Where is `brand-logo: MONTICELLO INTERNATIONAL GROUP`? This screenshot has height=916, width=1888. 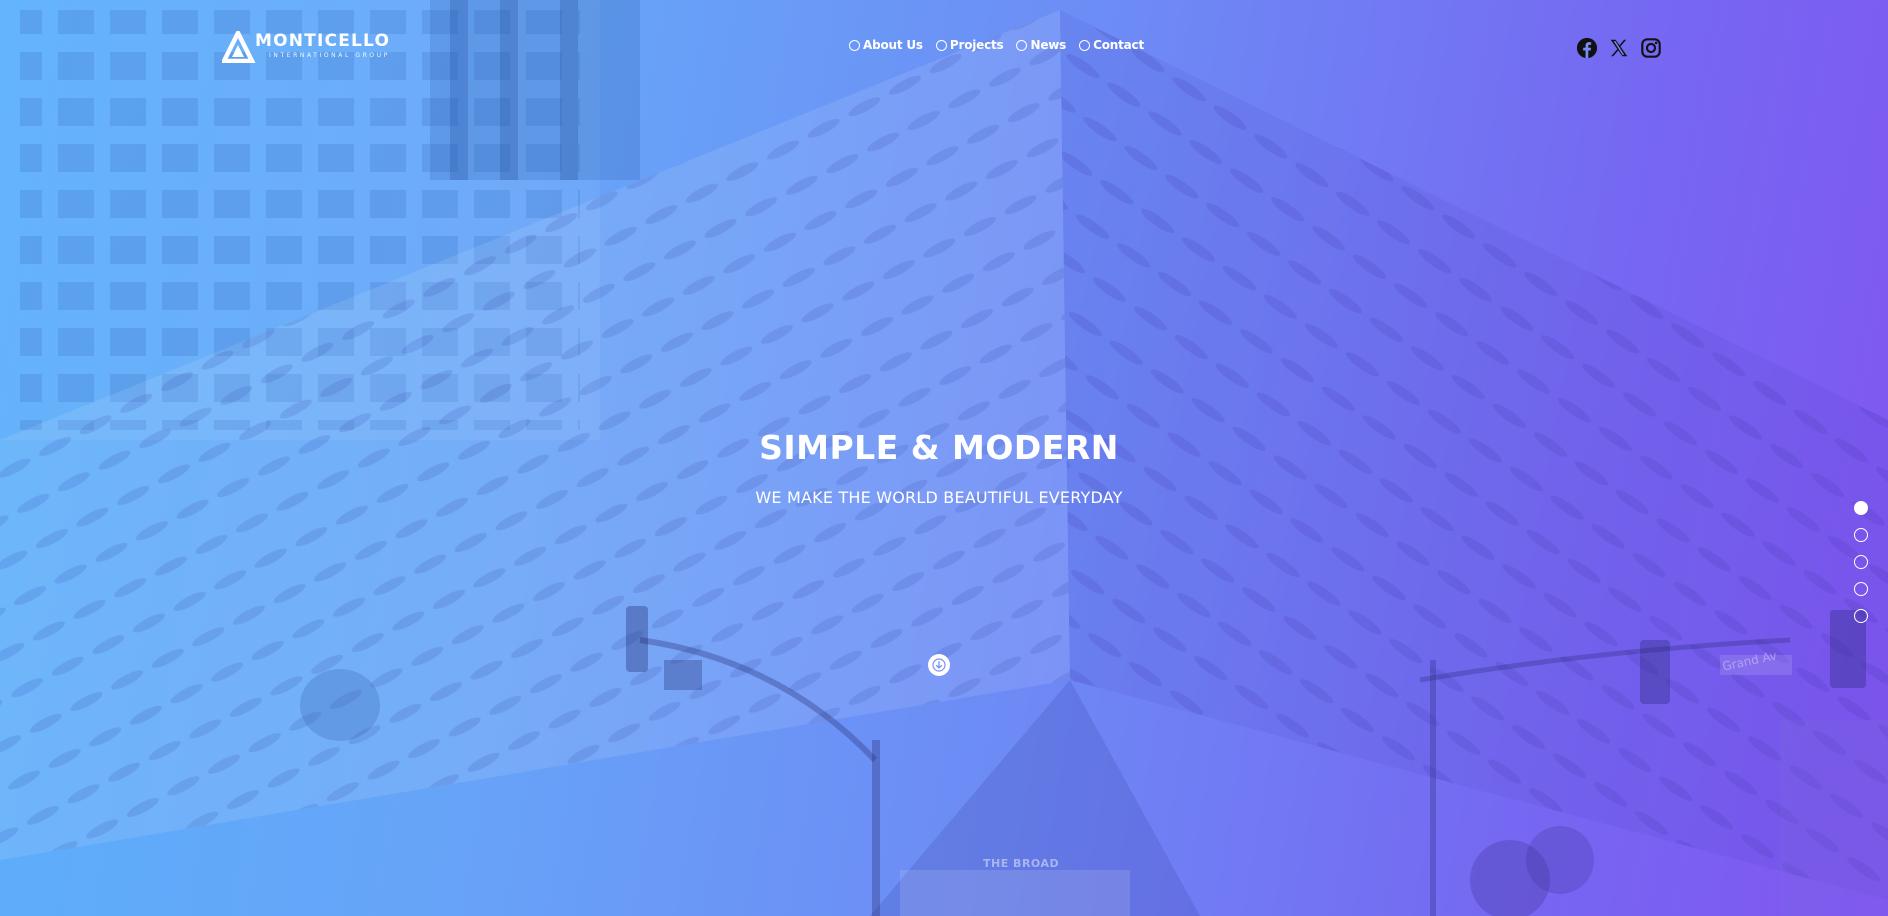
brand-logo: MONTICELLO INTERNATIONAL GROUP is located at coordinates (305, 47).